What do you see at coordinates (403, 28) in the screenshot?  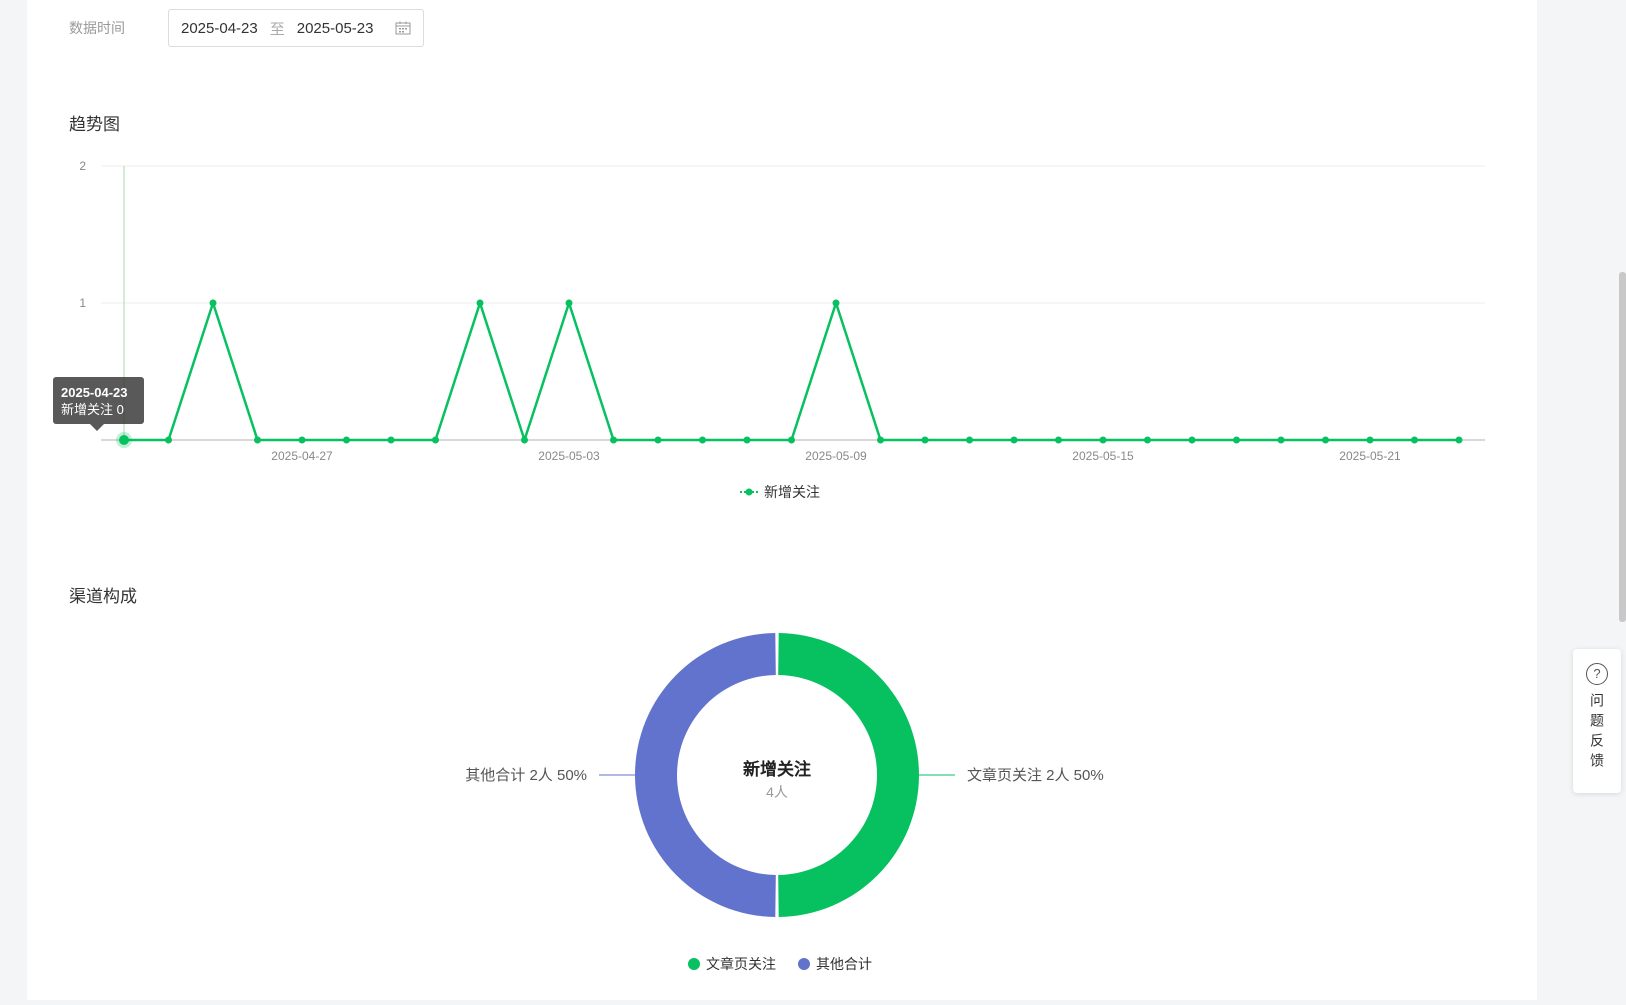 I see `calendar-icon` at bounding box center [403, 28].